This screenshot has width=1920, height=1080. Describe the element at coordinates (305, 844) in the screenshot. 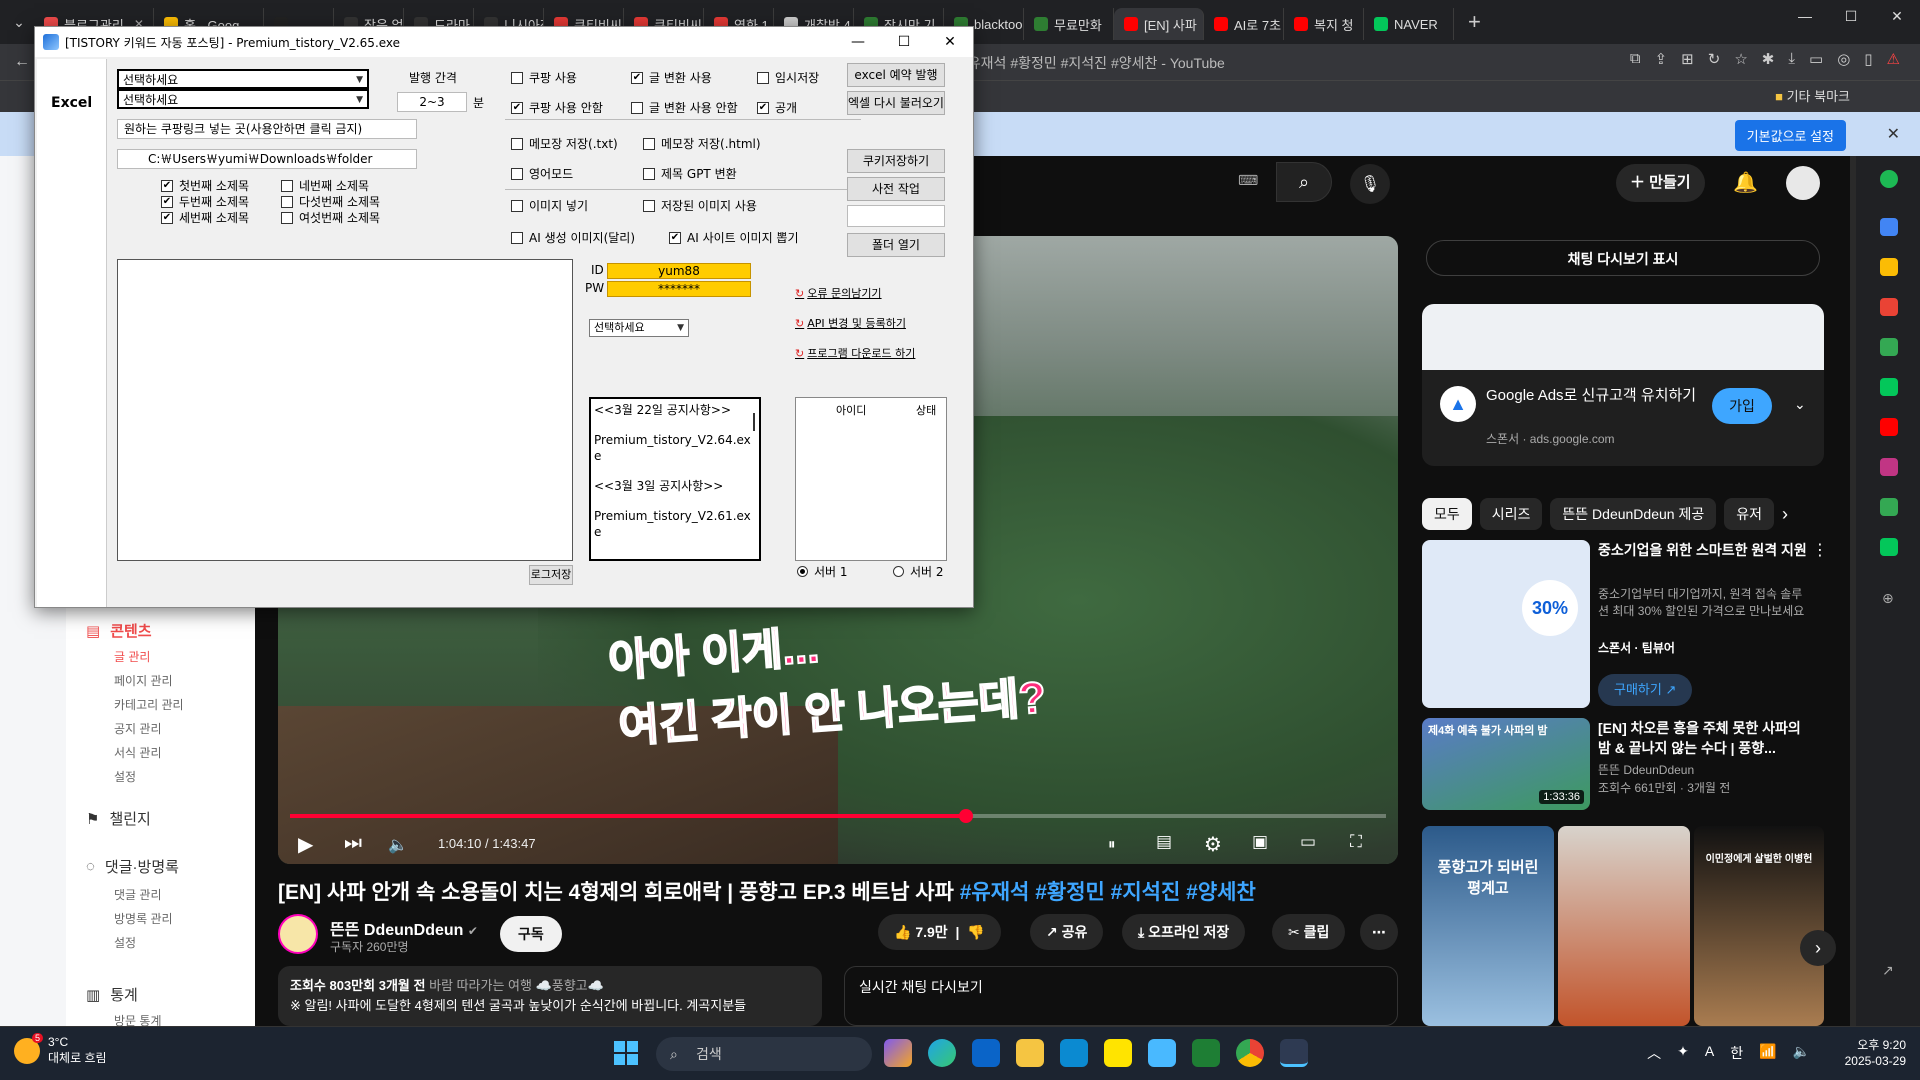

I see `play-icon: ▶` at that location.